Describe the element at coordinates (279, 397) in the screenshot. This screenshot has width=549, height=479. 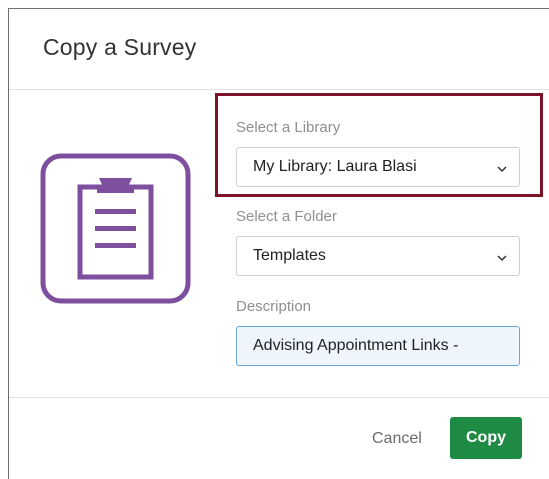
I see `footer-divider` at that location.